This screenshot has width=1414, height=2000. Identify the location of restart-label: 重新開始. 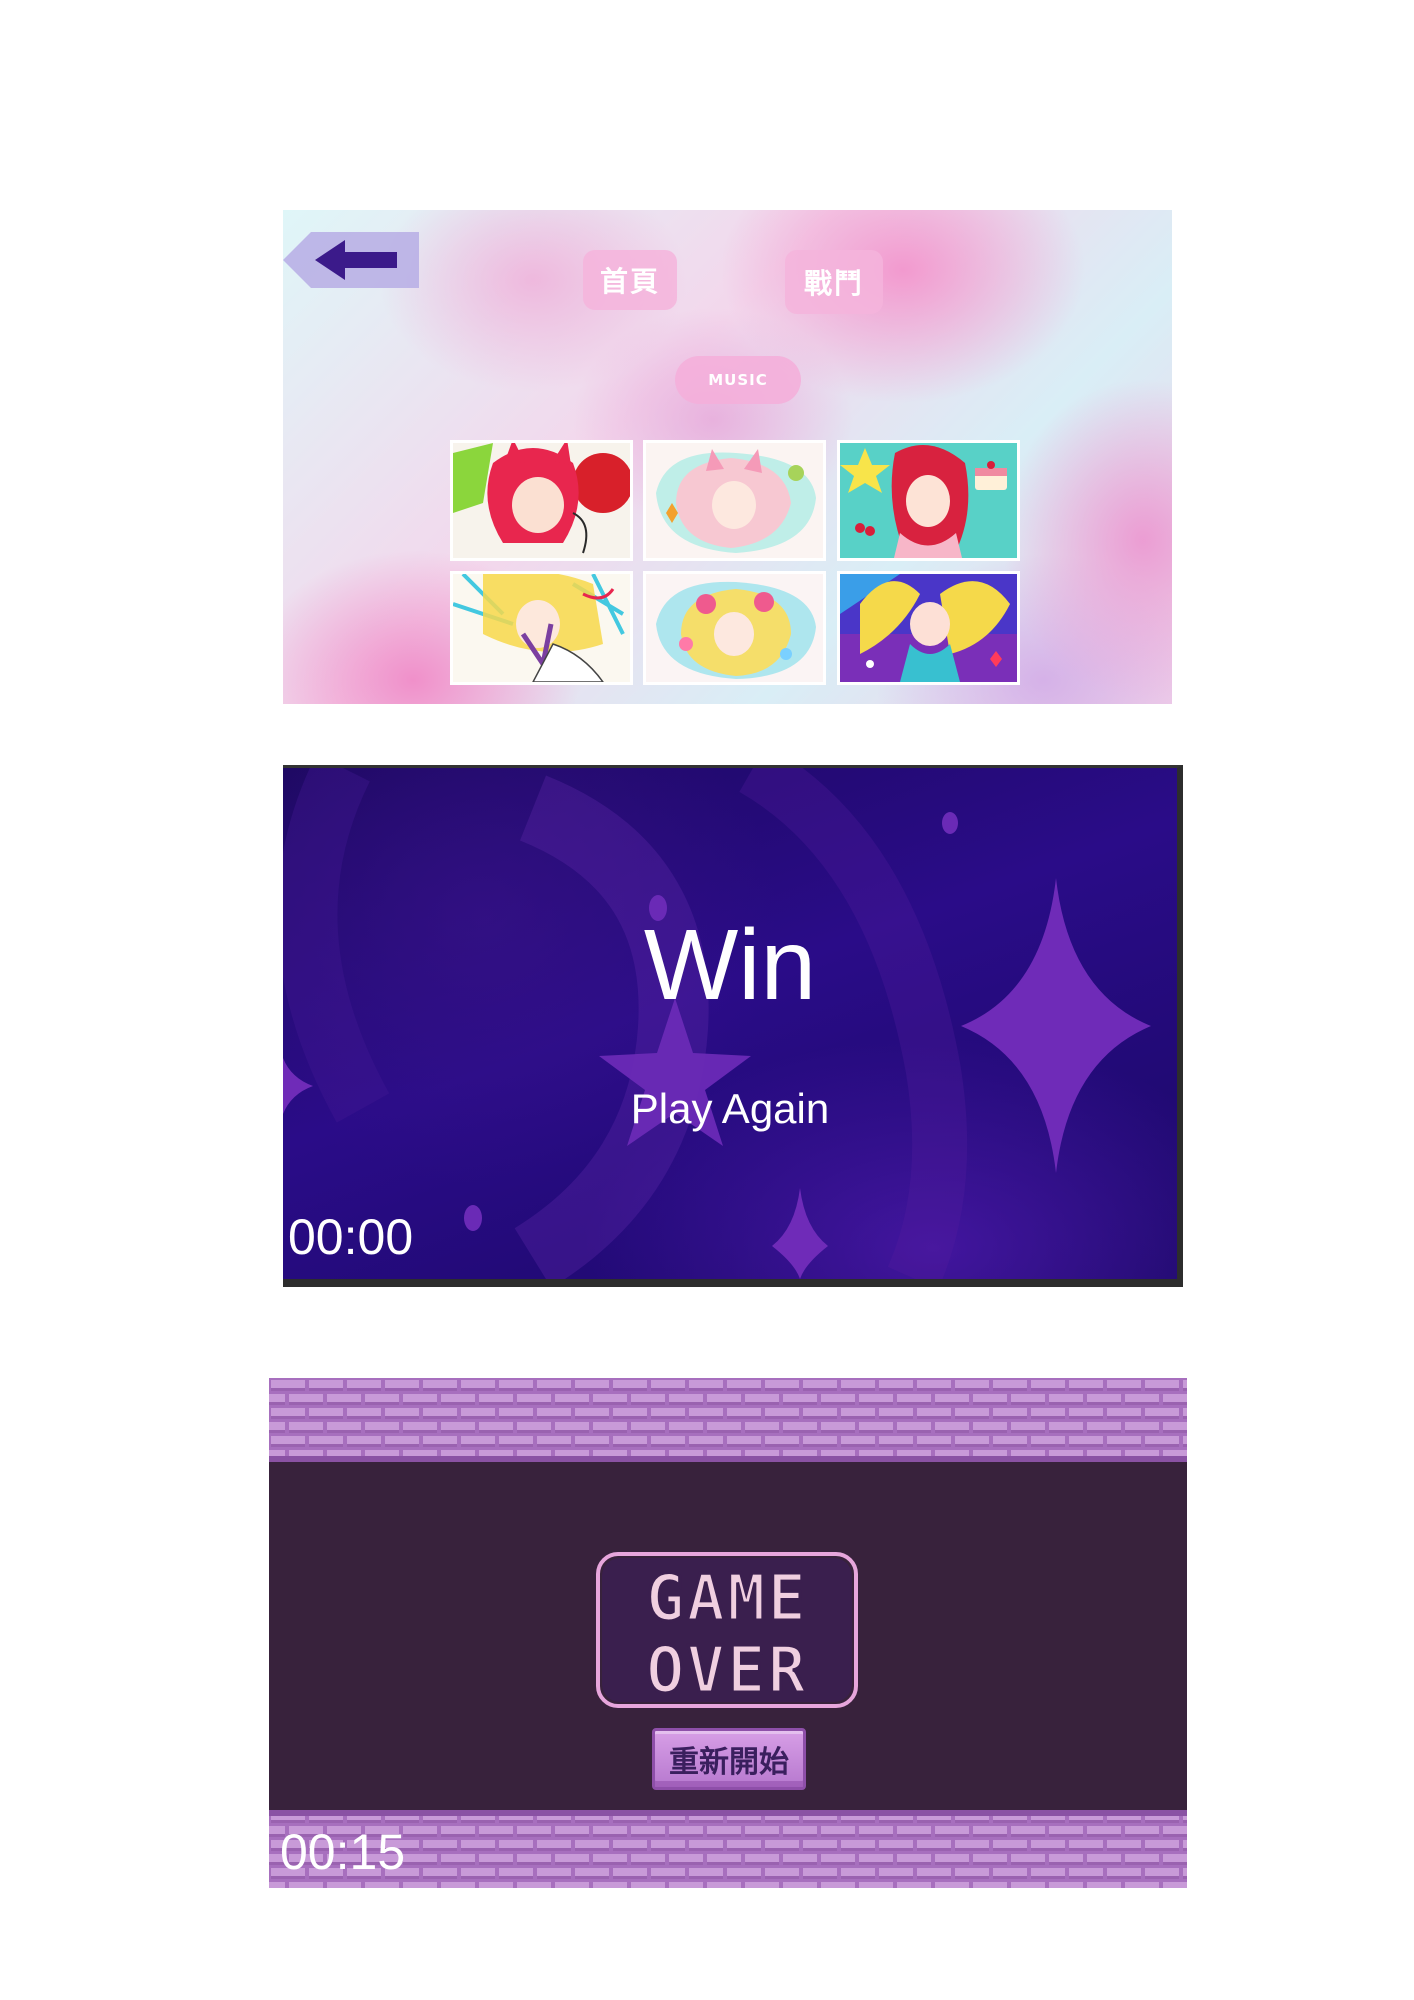
(729, 1762).